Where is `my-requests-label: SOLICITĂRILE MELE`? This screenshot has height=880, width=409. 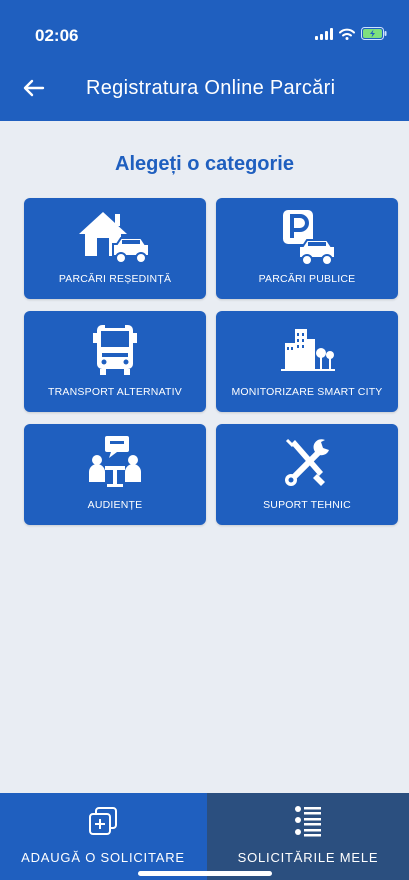 my-requests-label: SOLICITĂRILE MELE is located at coordinates (308, 857).